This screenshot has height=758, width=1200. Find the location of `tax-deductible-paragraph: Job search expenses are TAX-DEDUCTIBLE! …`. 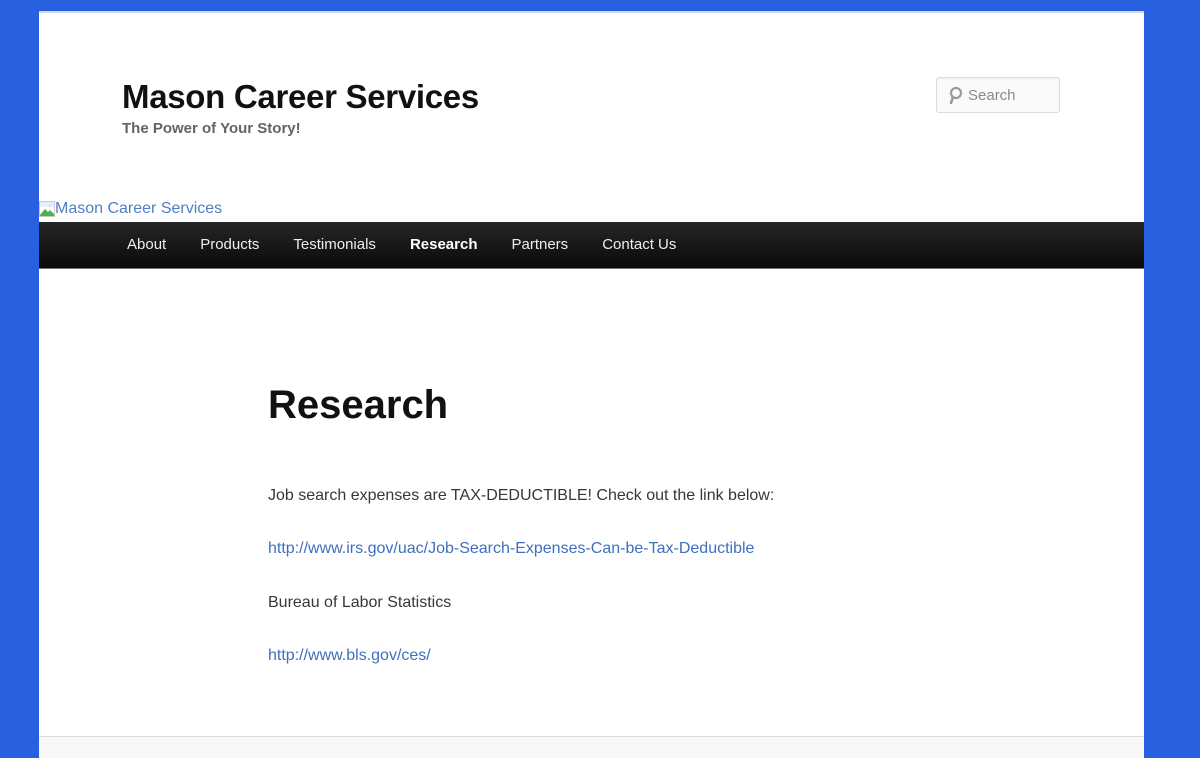

tax-deductible-paragraph: Job search expenses are TAX-DEDUCTIBLE! … is located at coordinates (521, 495).